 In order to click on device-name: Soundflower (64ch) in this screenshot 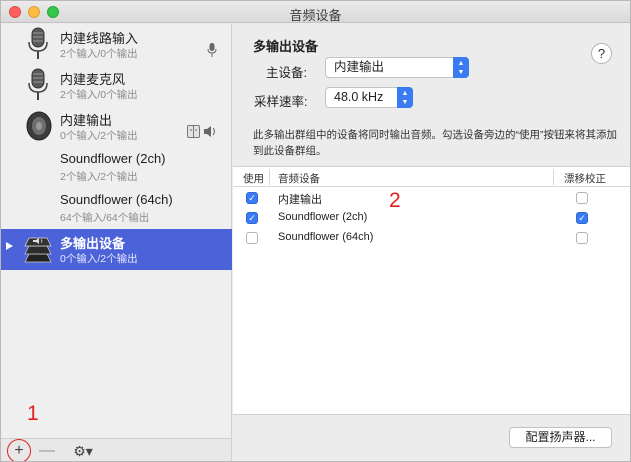, I will do `click(116, 199)`.